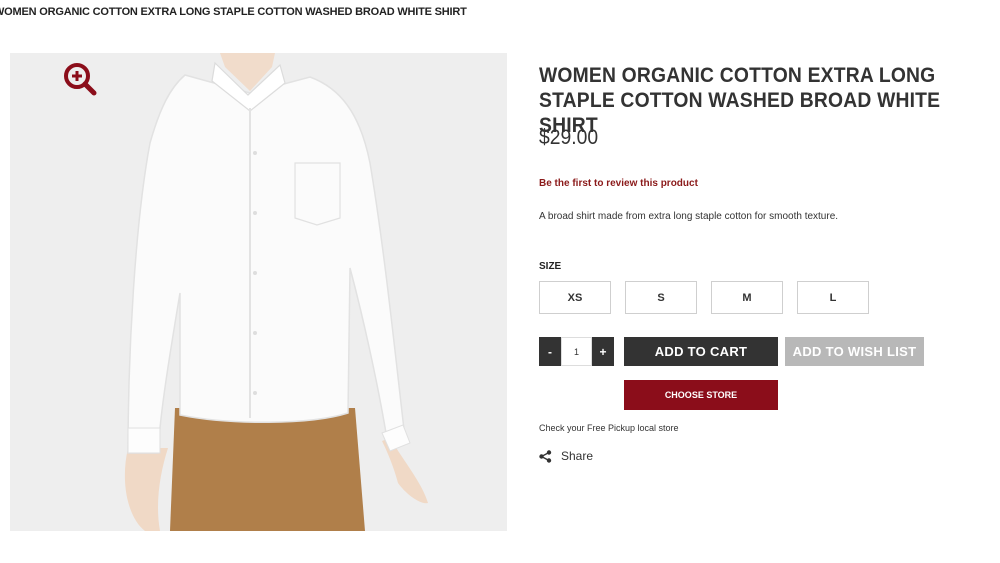  Describe the element at coordinates (747, 297) in the screenshot. I see `size-option-m: M` at that location.